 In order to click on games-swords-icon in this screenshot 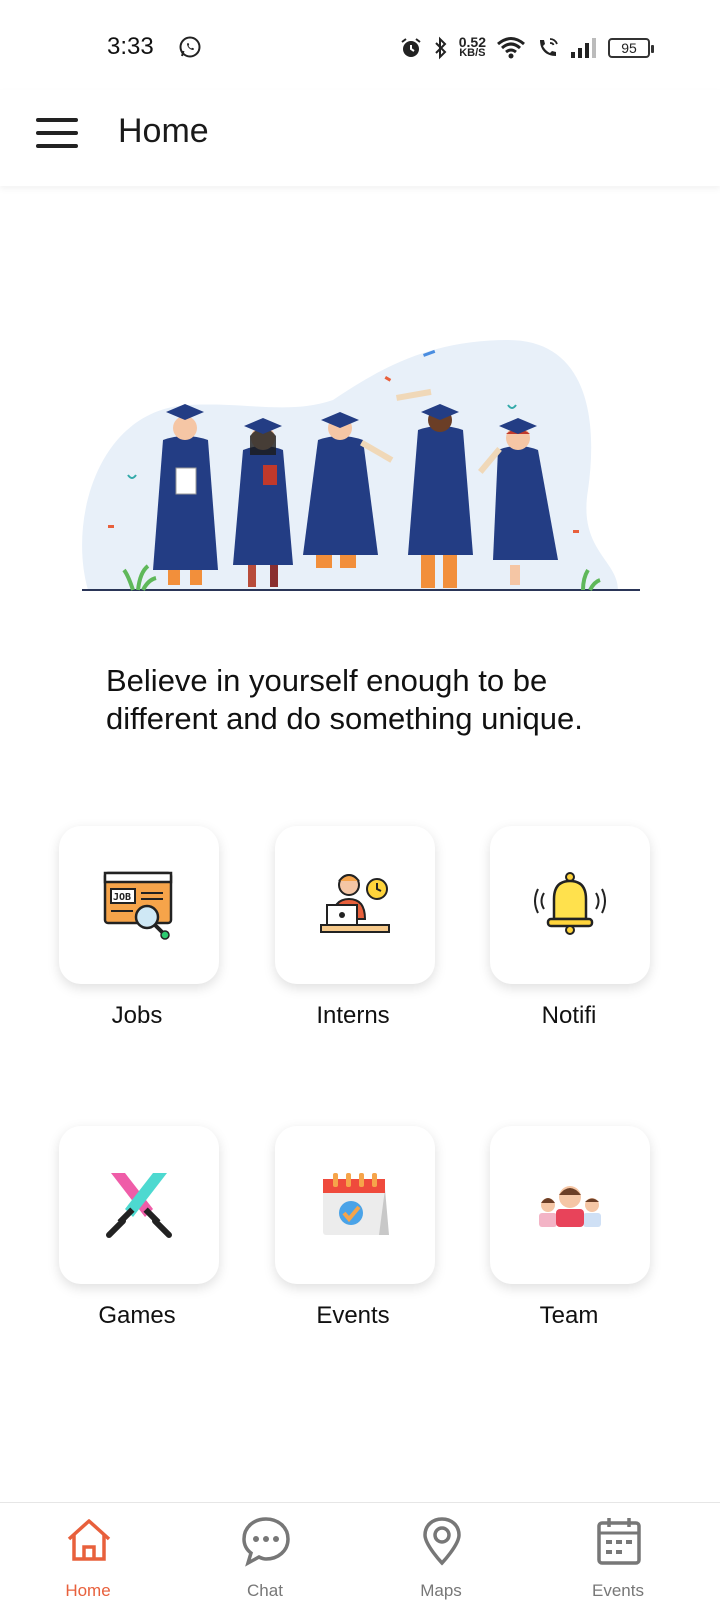, I will do `click(139, 1205)`.